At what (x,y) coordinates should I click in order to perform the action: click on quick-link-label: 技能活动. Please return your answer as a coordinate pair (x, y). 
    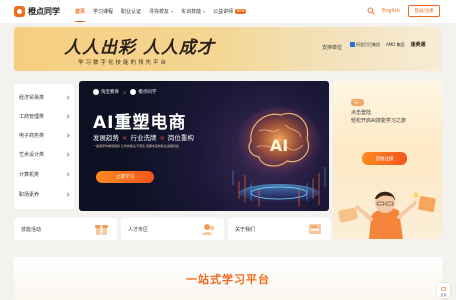
    Looking at the image, I should click on (31, 230).